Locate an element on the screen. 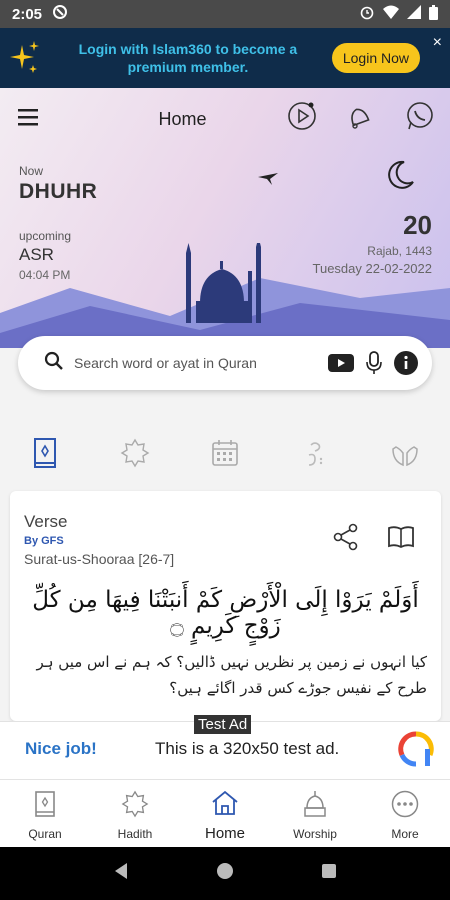 This screenshot has height=900, width=450. open-book-icon is located at coordinates (401, 539).